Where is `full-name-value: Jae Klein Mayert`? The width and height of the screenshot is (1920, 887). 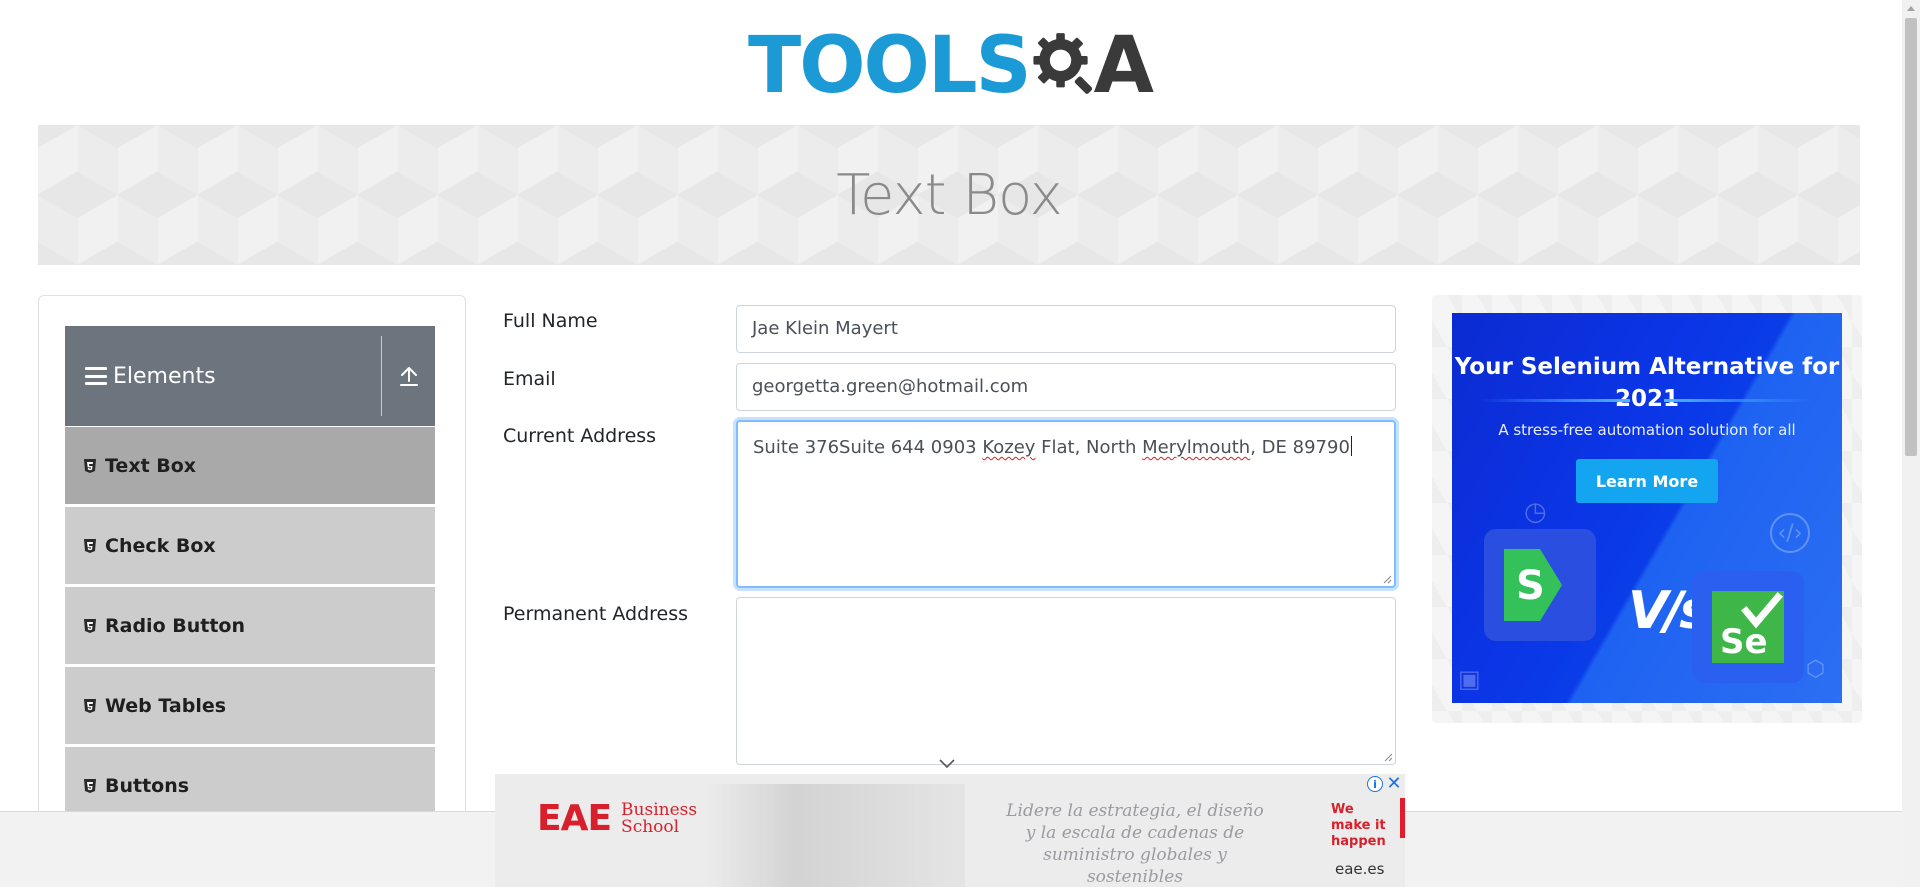 full-name-value: Jae Klein Mayert is located at coordinates (825, 328).